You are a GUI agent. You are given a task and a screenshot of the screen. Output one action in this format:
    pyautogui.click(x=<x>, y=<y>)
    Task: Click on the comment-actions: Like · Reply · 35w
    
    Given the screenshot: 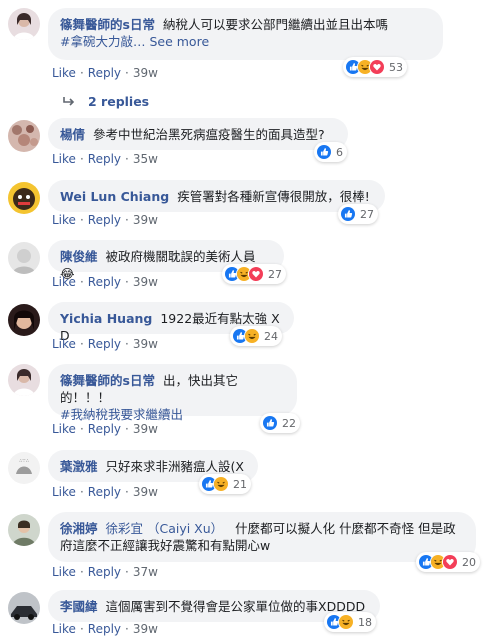 What is the action you would take?
    pyautogui.click(x=105, y=159)
    